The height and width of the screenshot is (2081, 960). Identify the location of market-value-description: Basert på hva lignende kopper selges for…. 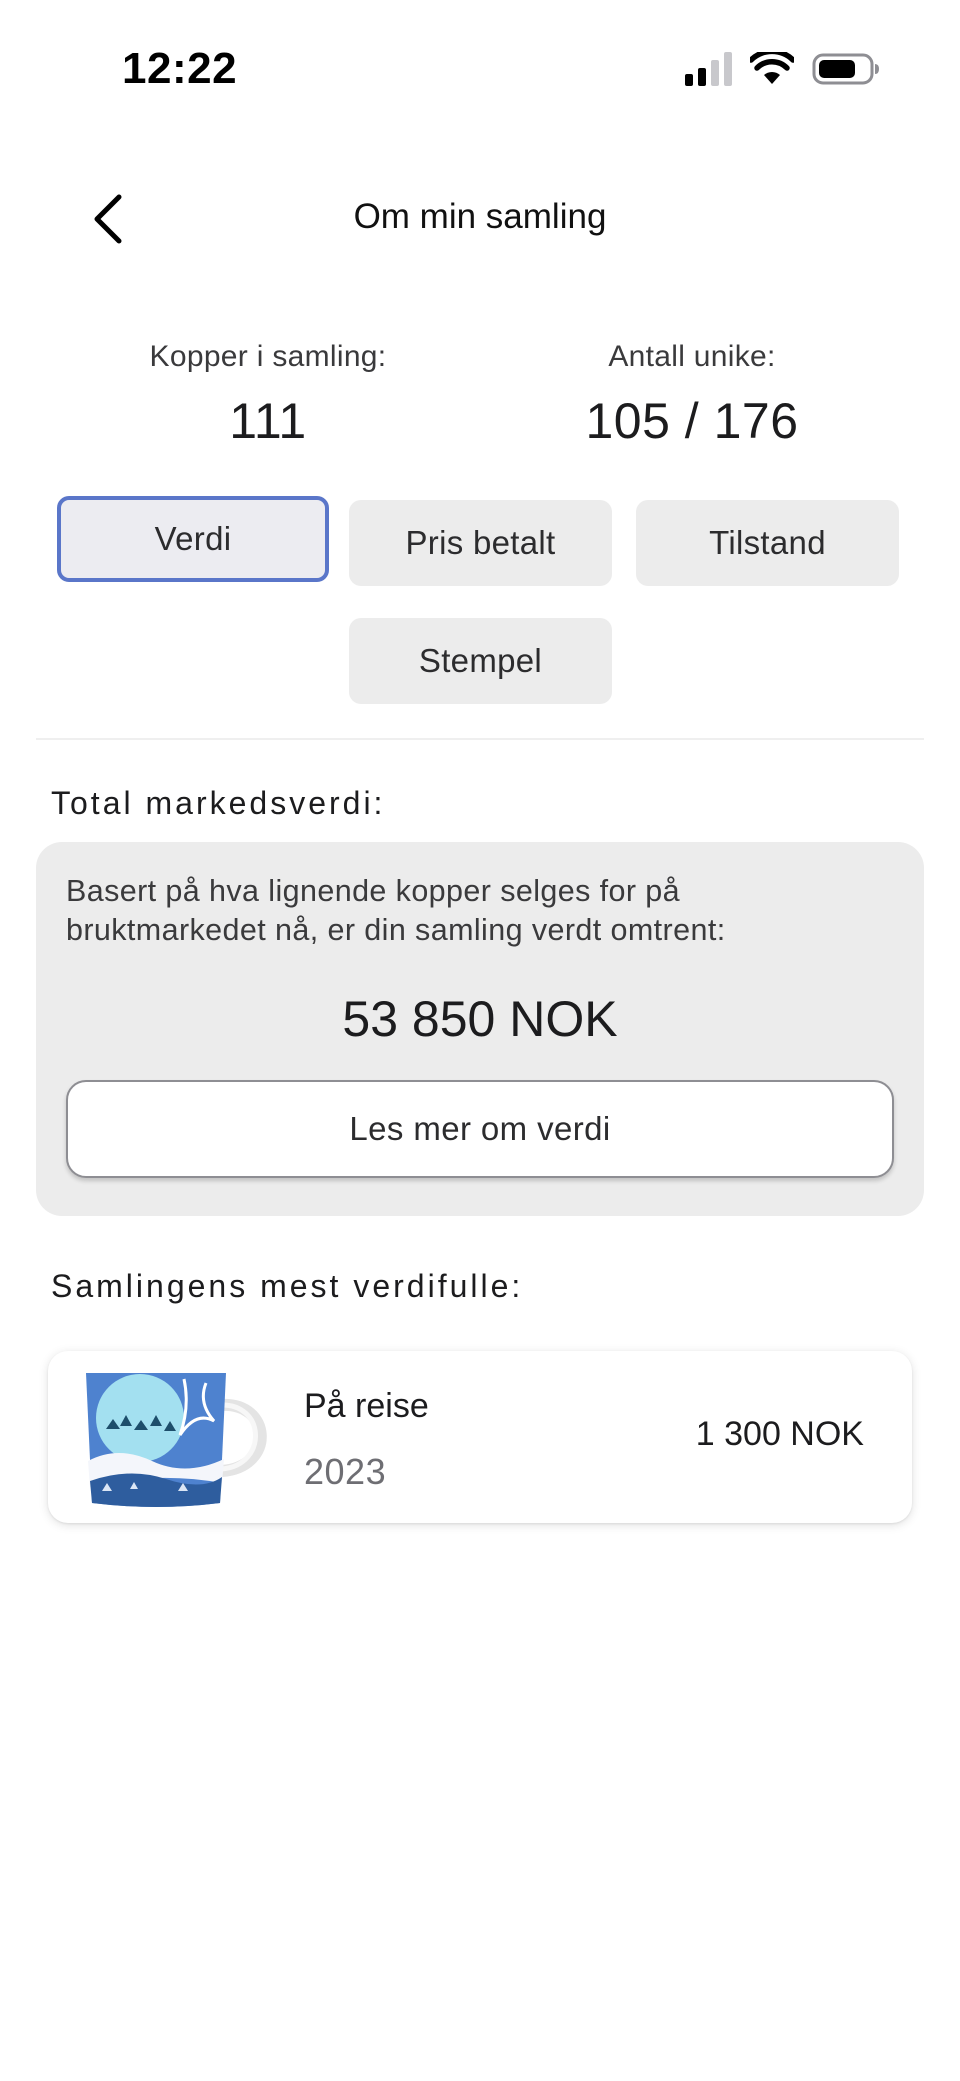
(396, 910).